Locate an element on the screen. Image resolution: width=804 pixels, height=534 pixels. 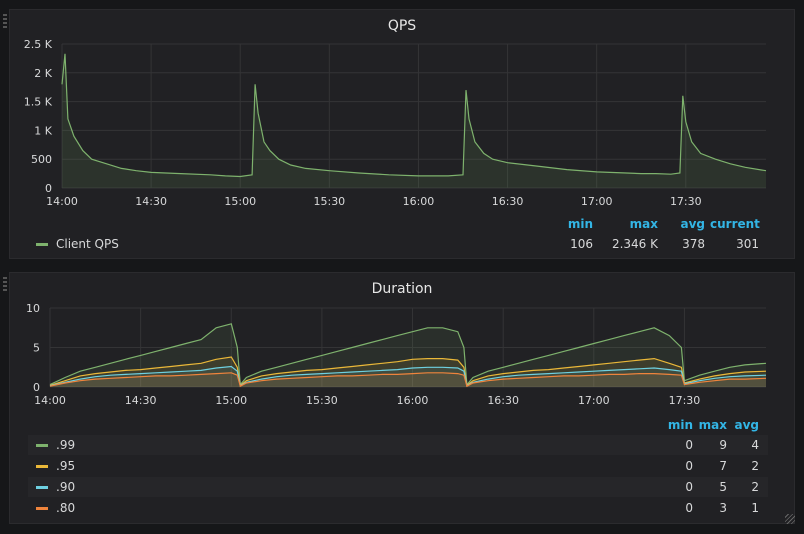
legend-value-avg: 1 is located at coordinates (755, 508).